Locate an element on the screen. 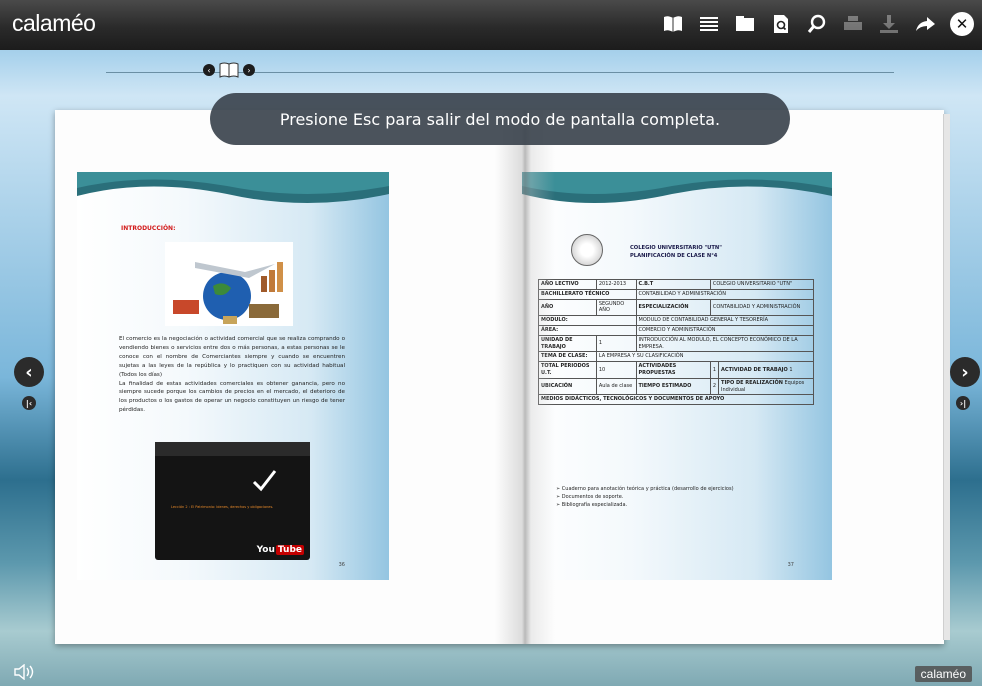 The height and width of the screenshot is (686, 982). last-page-icon: ›| is located at coordinates (963, 403).